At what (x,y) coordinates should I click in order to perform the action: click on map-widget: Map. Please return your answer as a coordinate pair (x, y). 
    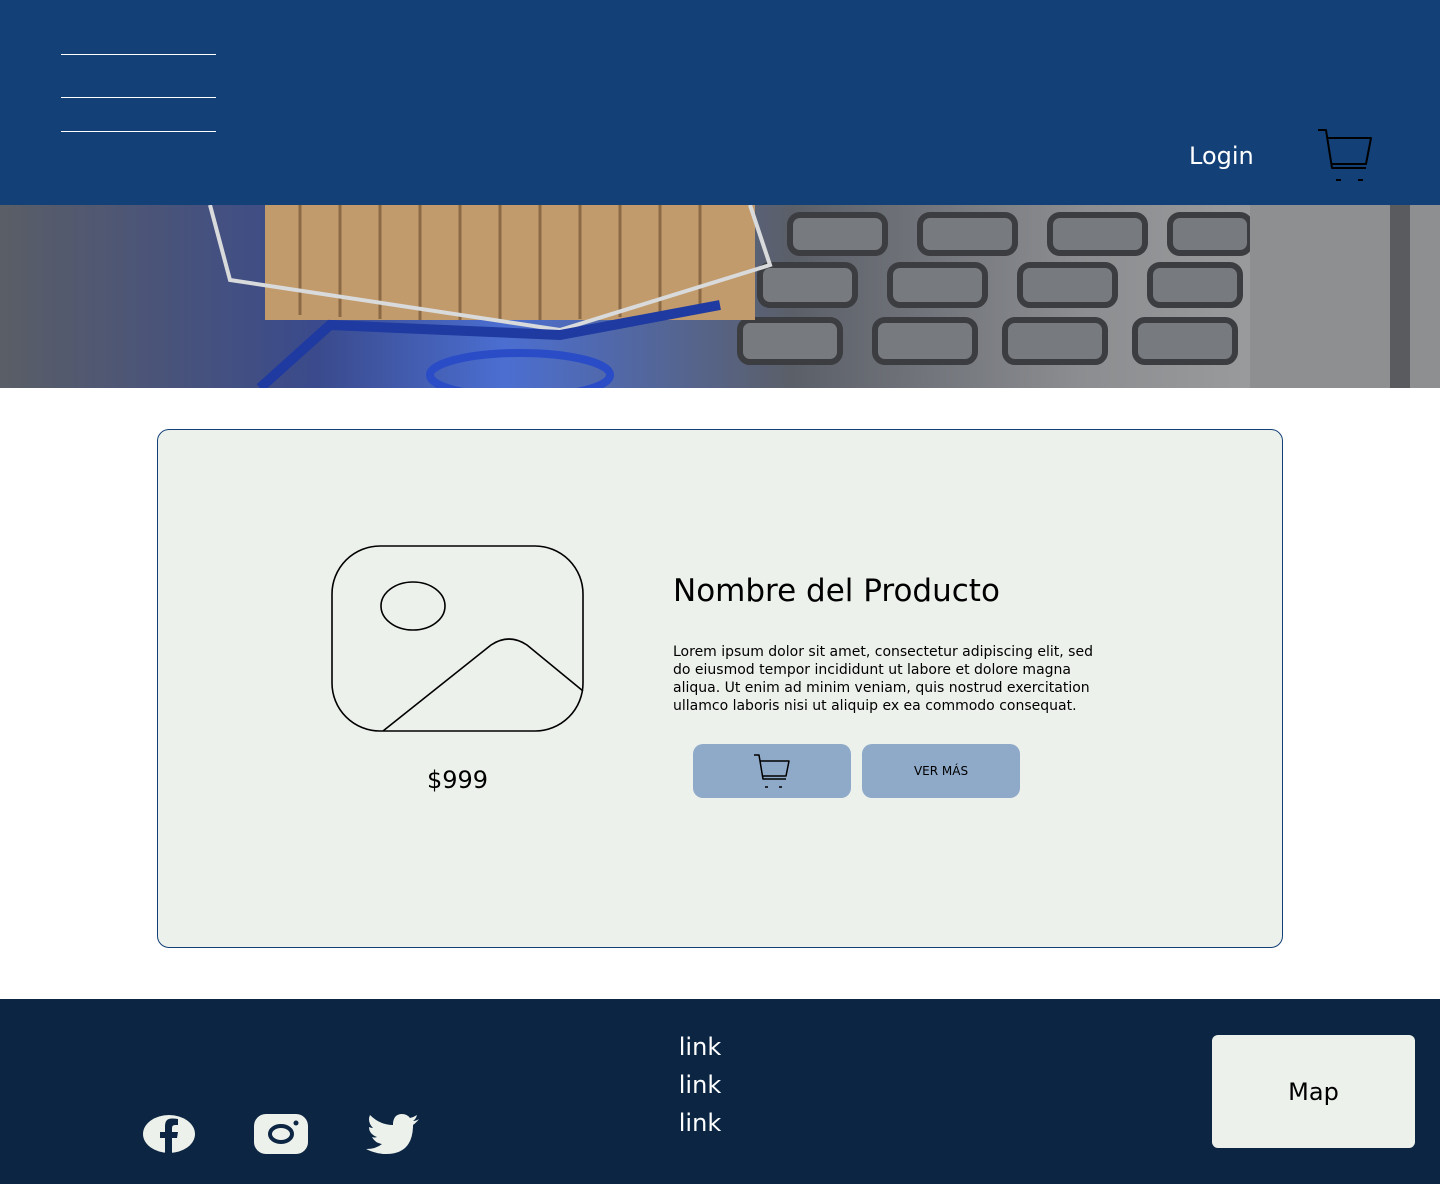
    Looking at the image, I should click on (1313, 1091).